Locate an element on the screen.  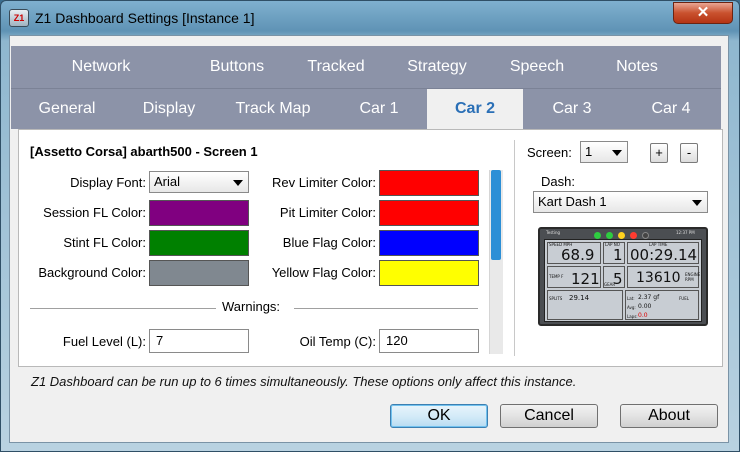
fuel-label: FUEL is located at coordinates (684, 298).